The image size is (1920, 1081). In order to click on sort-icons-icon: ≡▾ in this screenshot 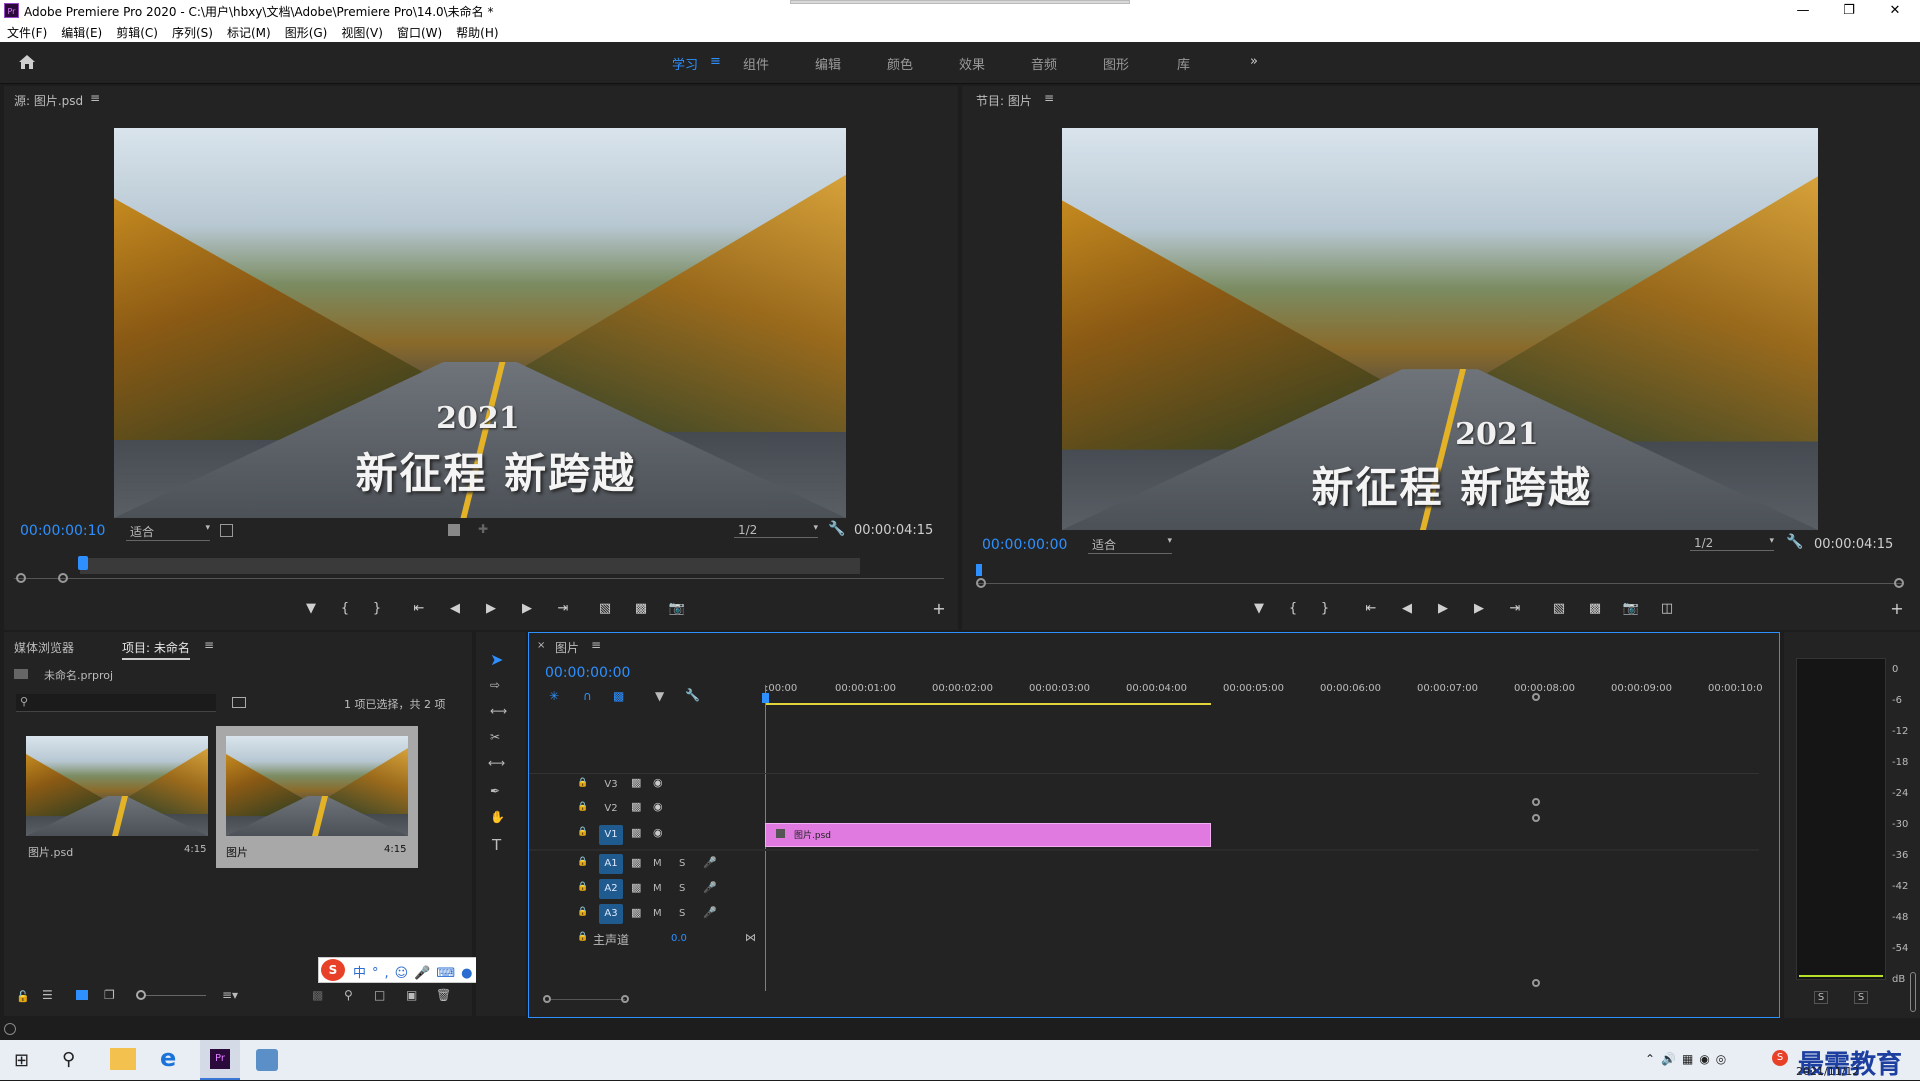, I will do `click(230, 995)`.